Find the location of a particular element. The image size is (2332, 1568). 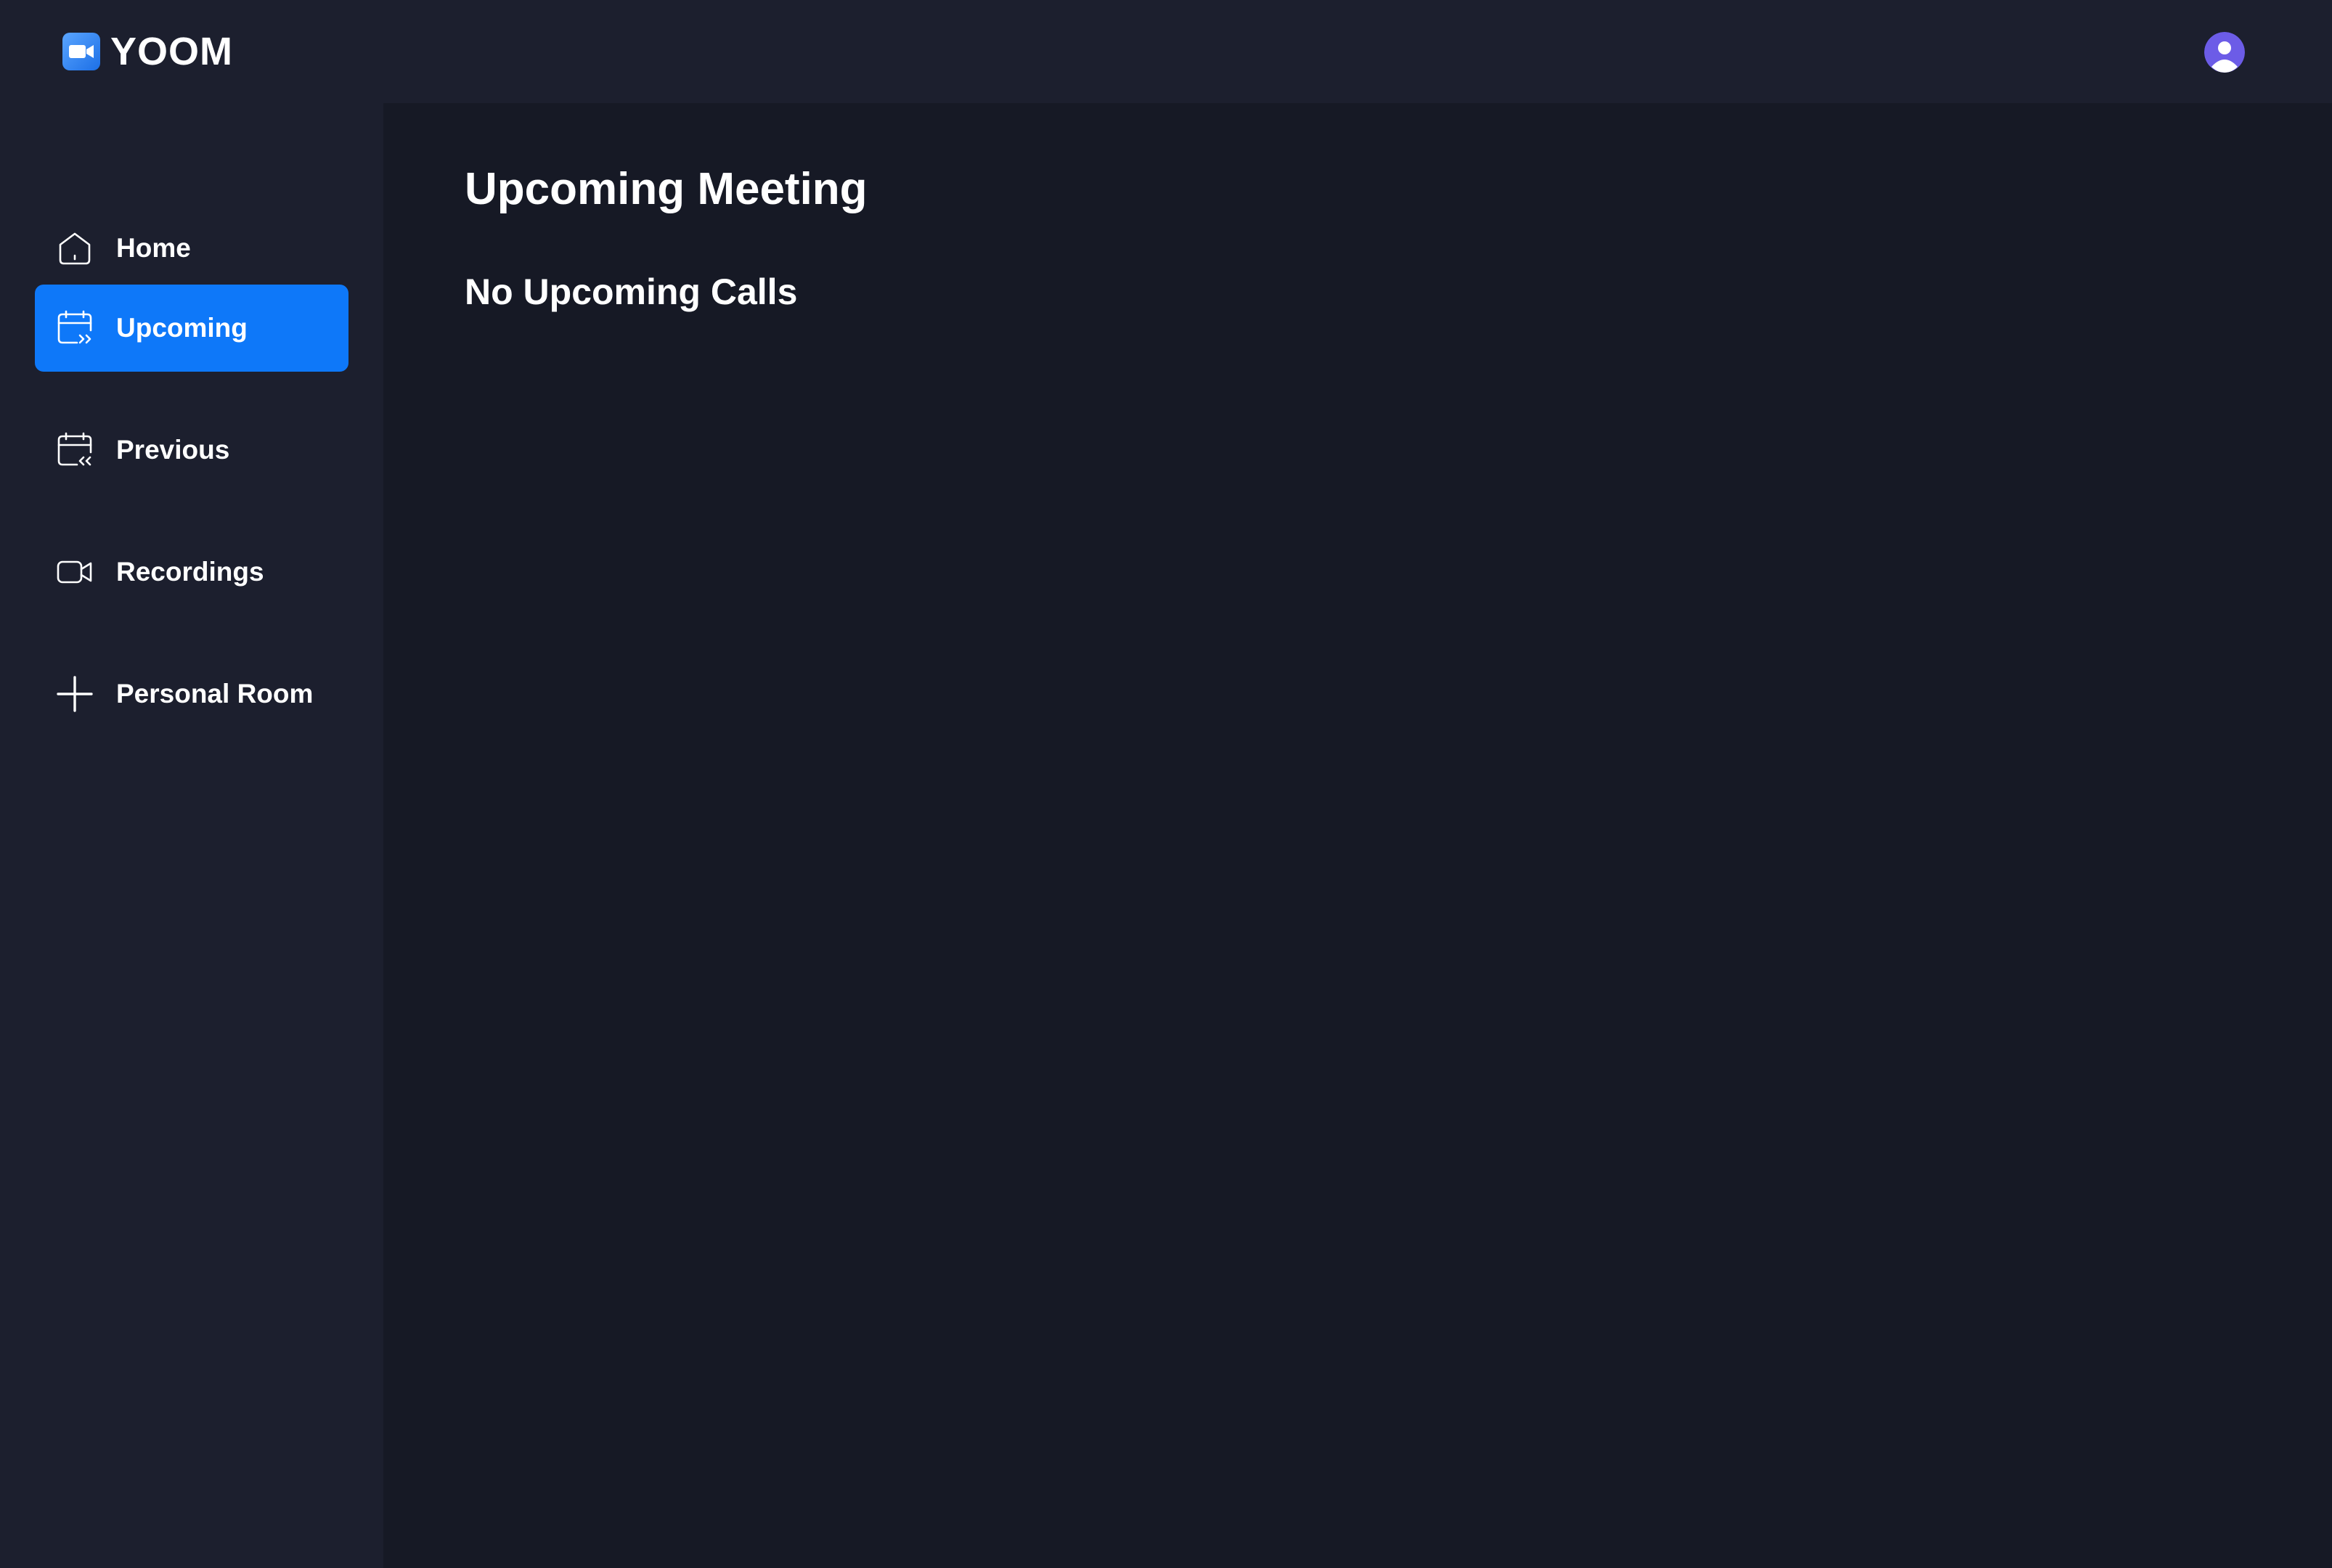

brand-name: YOOM is located at coordinates (172, 51).